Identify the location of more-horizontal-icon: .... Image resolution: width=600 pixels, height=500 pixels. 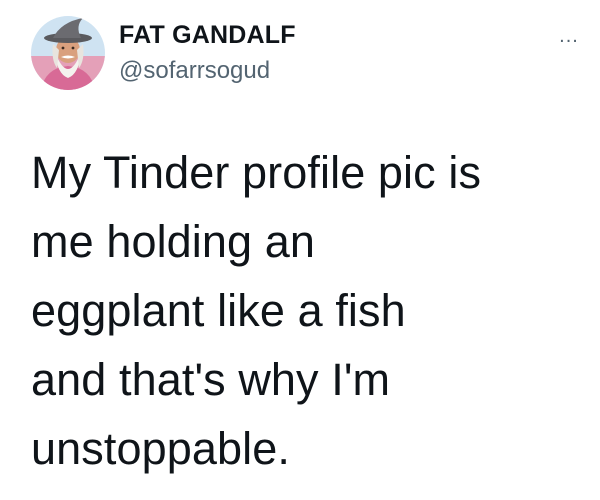
(569, 36).